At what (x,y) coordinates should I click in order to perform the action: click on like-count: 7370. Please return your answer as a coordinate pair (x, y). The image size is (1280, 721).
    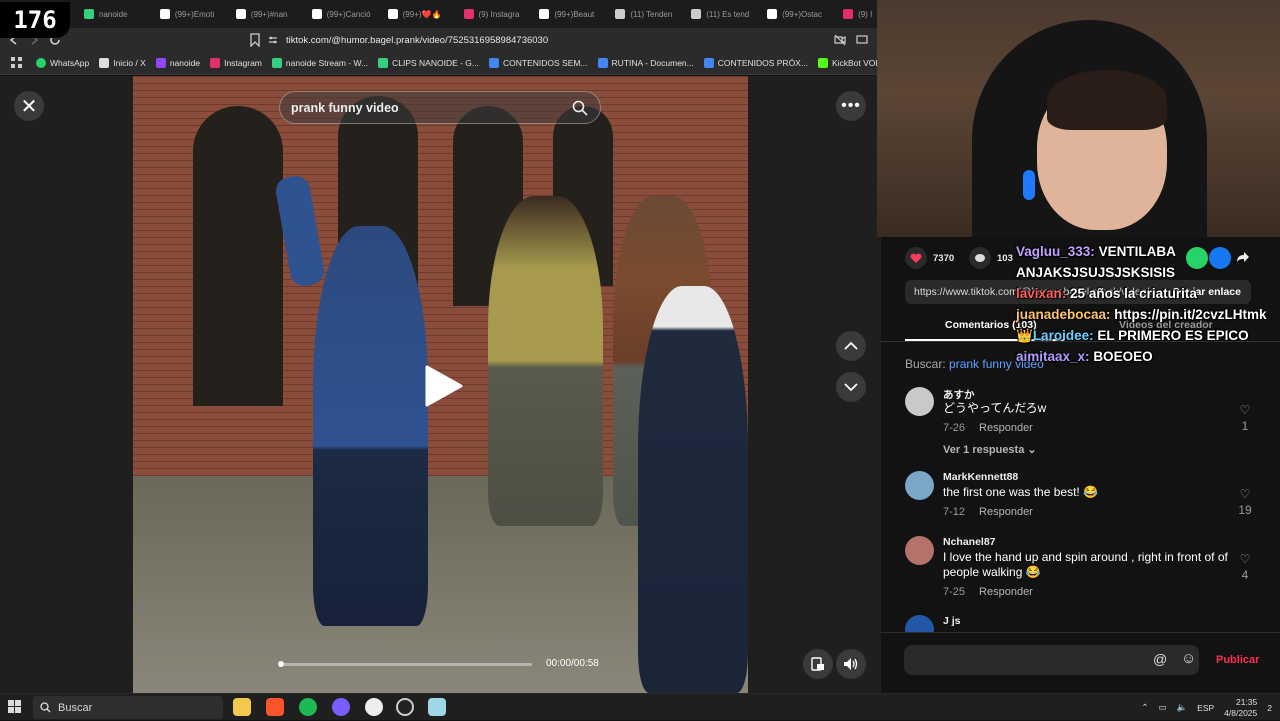
    Looking at the image, I should click on (944, 258).